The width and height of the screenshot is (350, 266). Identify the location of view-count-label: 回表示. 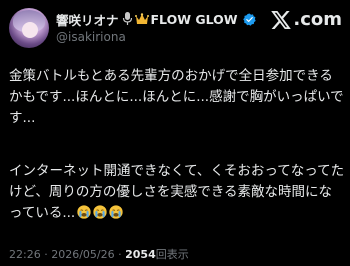
(172, 254).